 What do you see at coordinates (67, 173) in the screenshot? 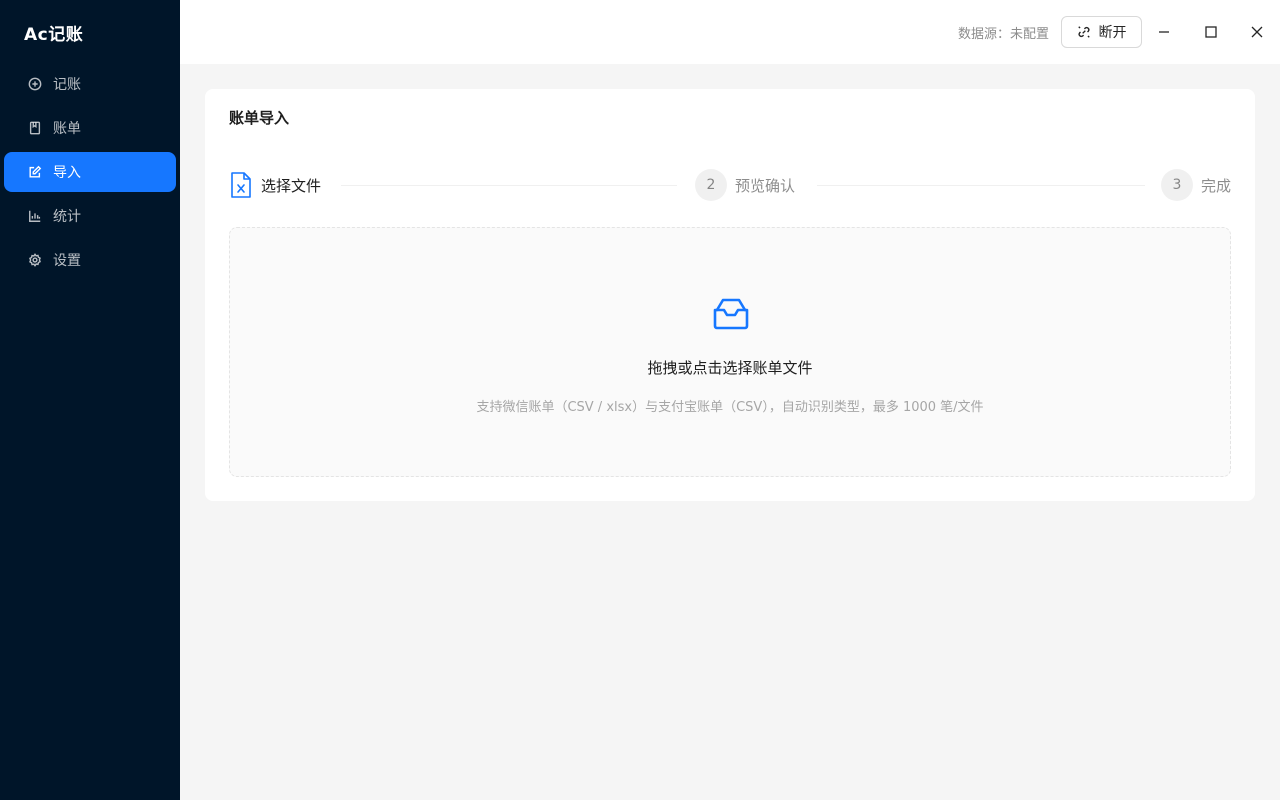
I see `sidebar-item-label: 导入` at bounding box center [67, 173].